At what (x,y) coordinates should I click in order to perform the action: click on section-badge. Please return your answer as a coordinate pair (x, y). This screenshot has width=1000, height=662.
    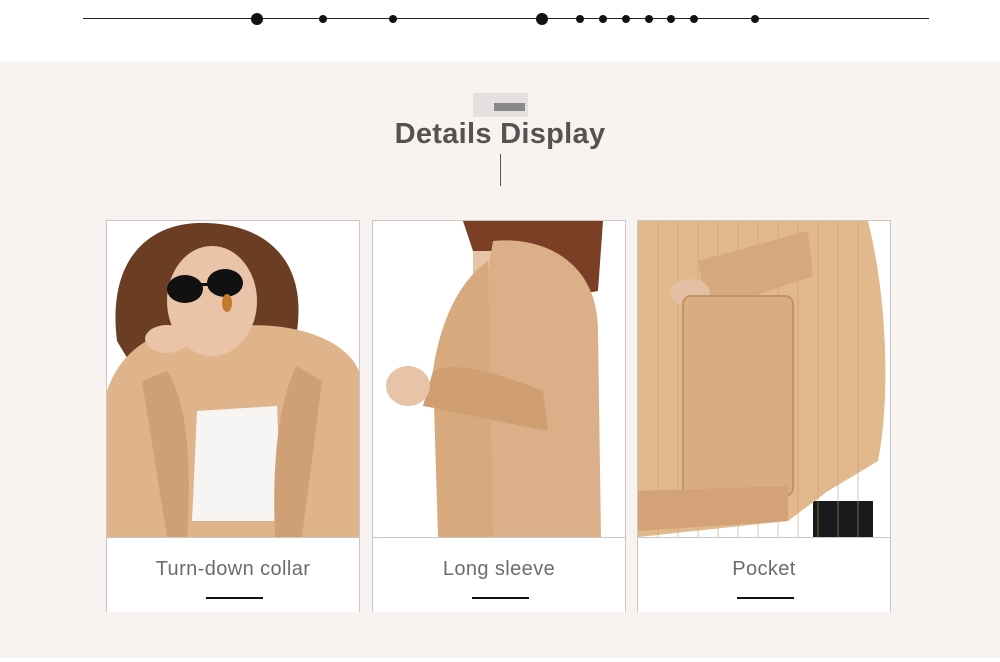
    Looking at the image, I should click on (500, 105).